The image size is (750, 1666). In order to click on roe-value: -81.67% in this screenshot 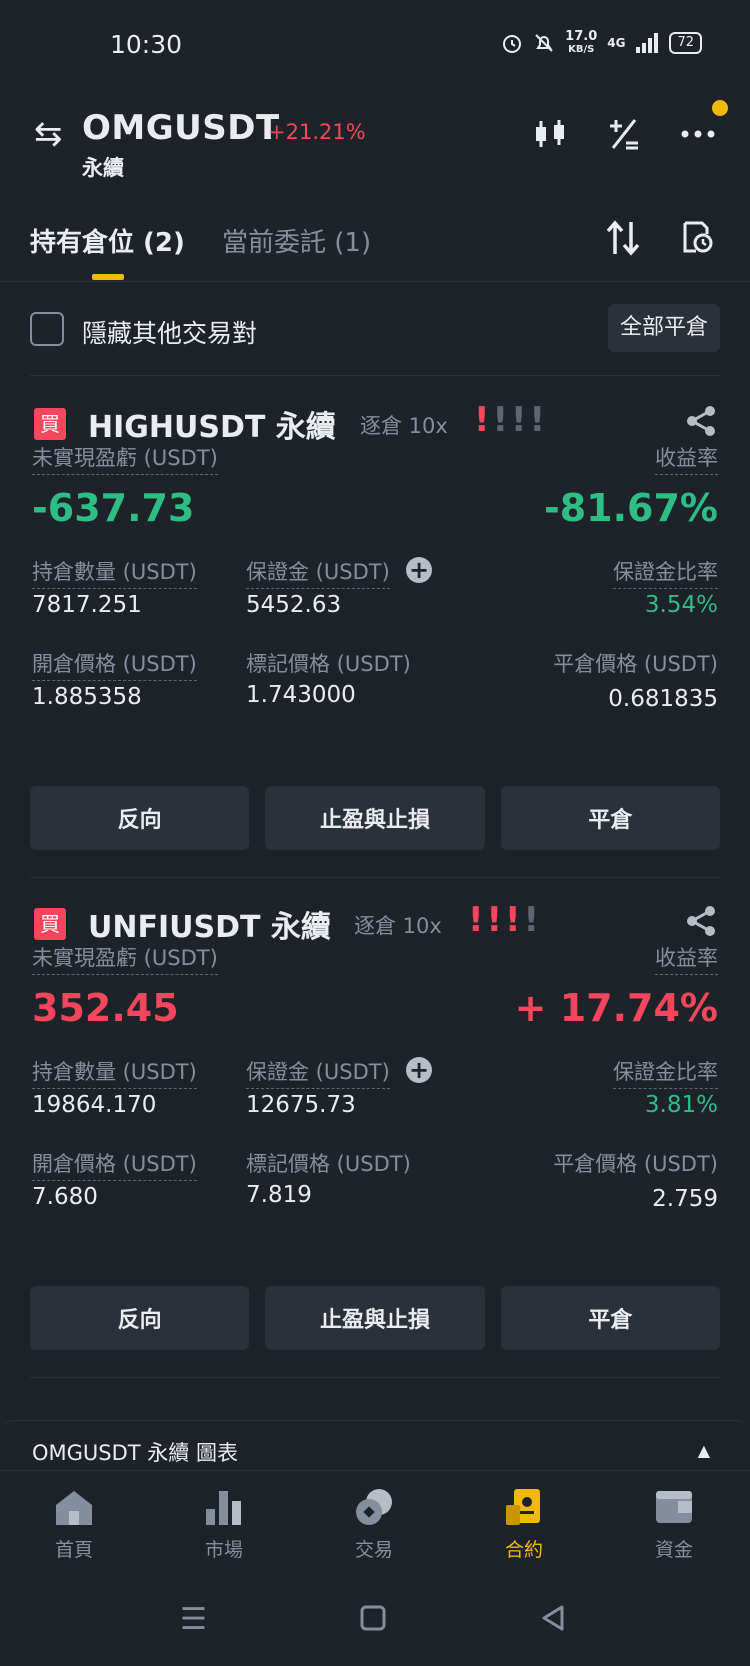, I will do `click(630, 508)`.